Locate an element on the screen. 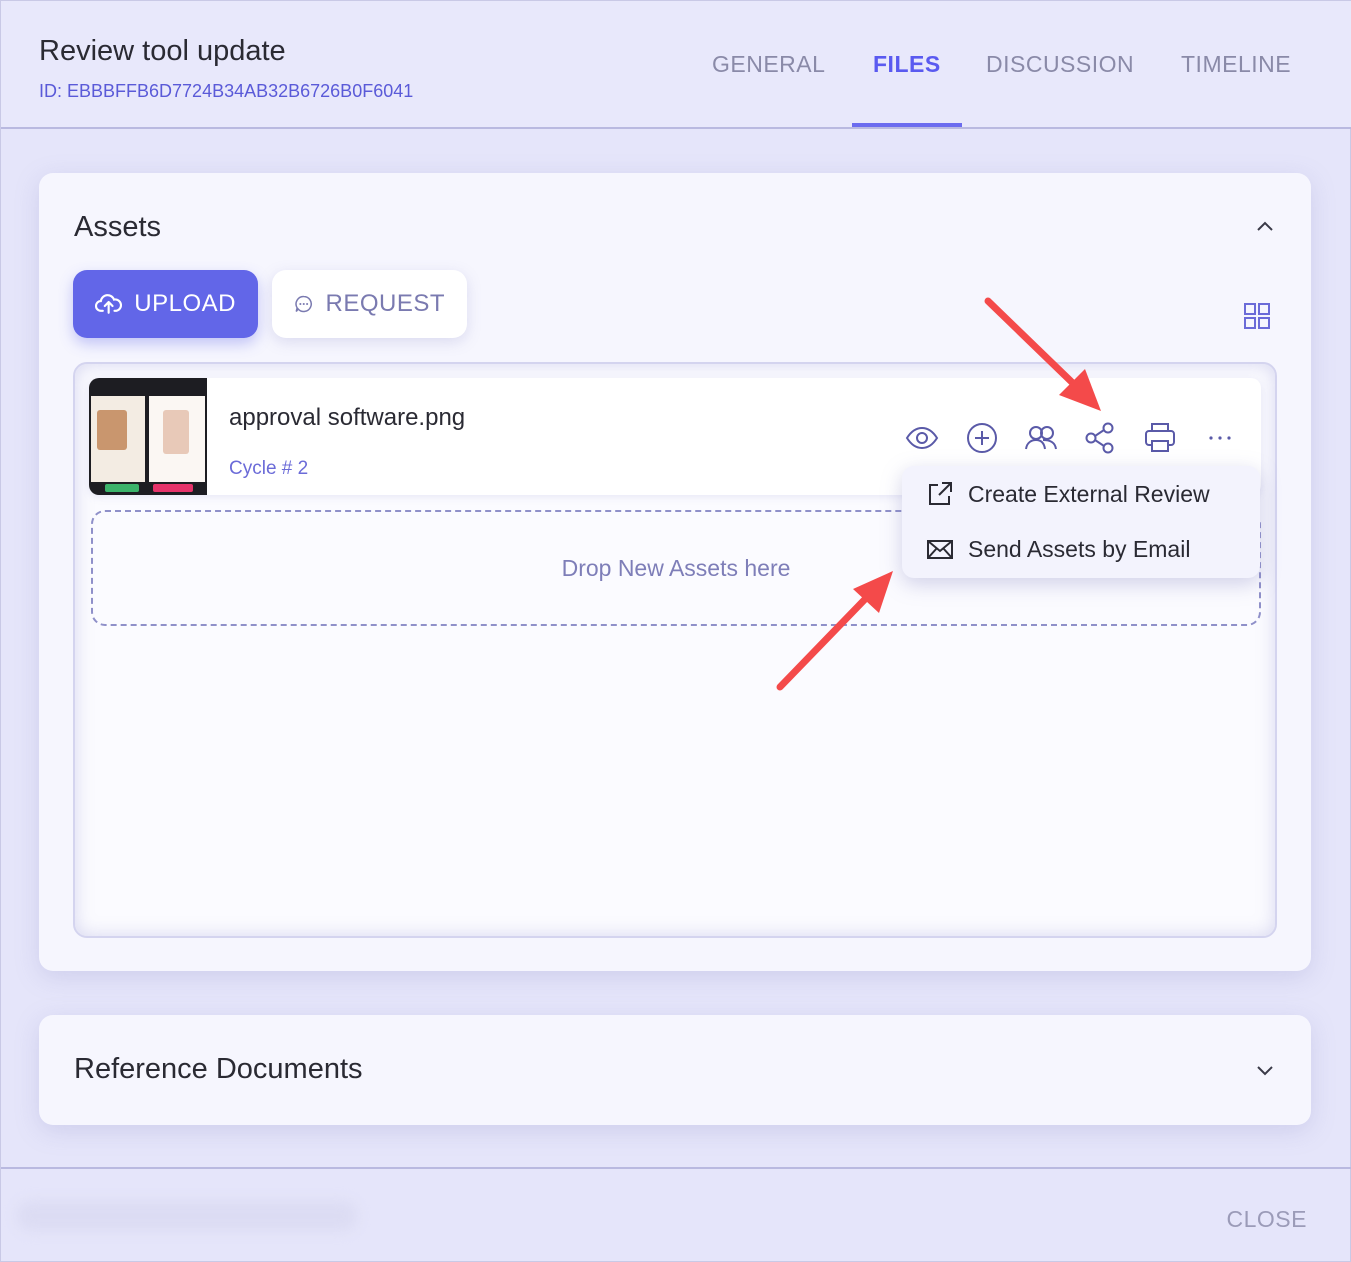  asset-cycle: Cycle # 2 is located at coordinates (269, 468).